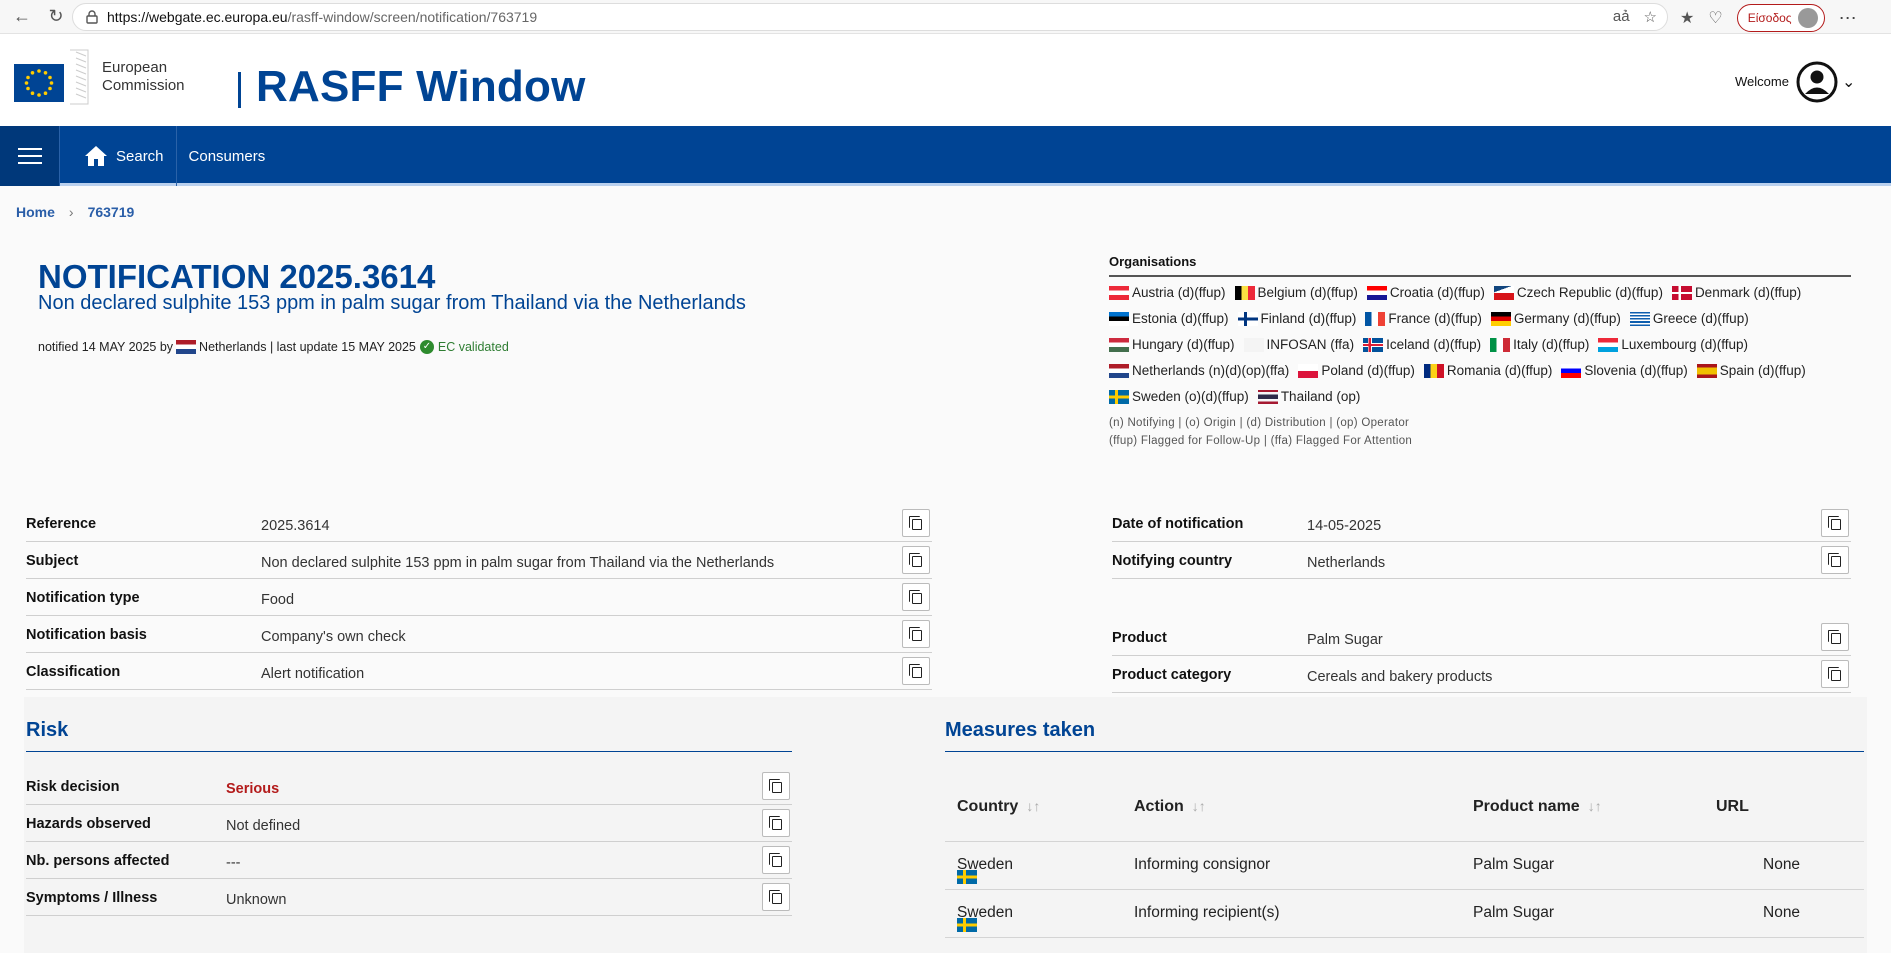  I want to click on detail-row: Hazards observed Not defined, so click(409, 825).